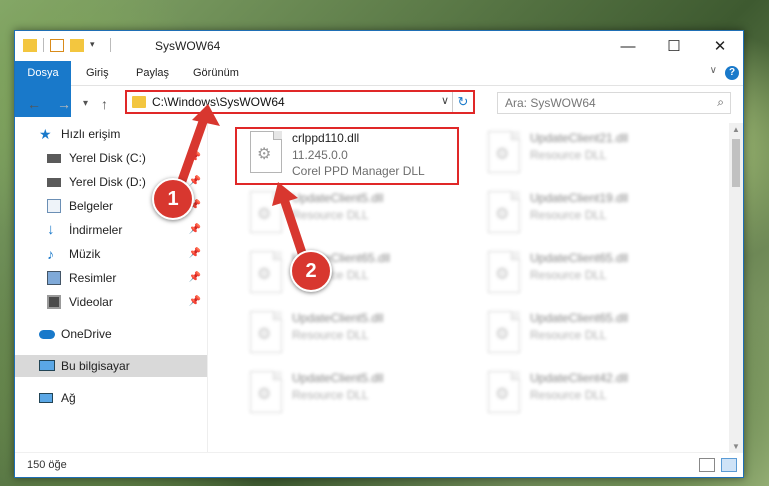 Image resolution: width=769 pixels, height=486 pixels. What do you see at coordinates (241, 185) in the screenshot?
I see `annotation-arrows` at bounding box center [241, 185].